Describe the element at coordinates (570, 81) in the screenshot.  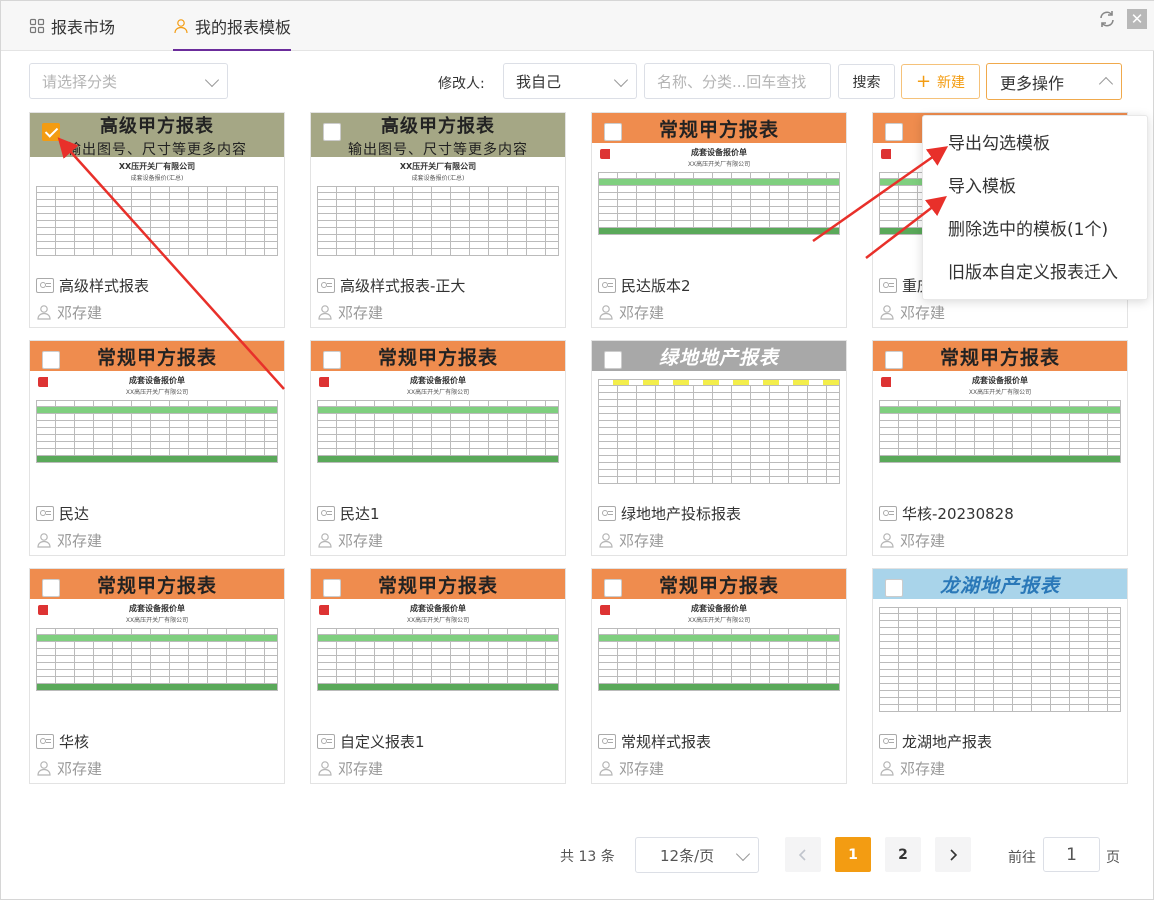
I see `modifier-select: 我自己` at that location.